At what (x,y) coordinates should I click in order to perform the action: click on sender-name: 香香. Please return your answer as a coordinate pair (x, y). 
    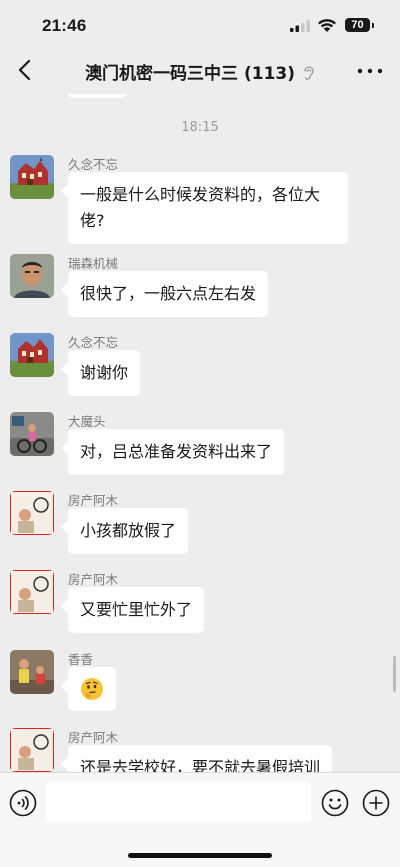
    Looking at the image, I should click on (81, 659).